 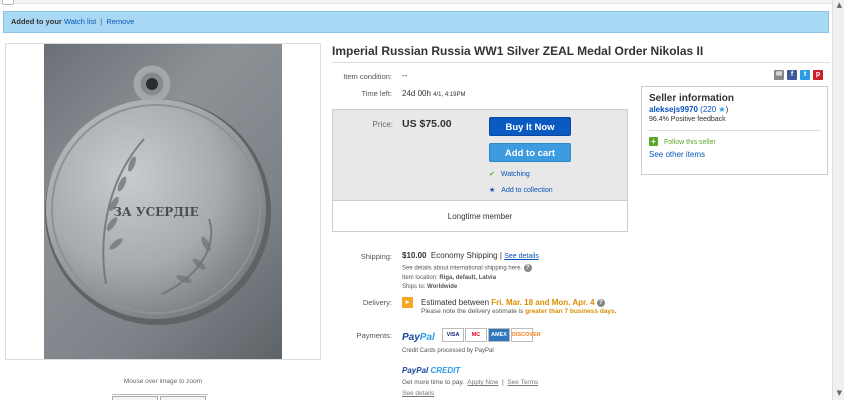 I want to click on watching-link: ✔ Watching, so click(x=509, y=174).